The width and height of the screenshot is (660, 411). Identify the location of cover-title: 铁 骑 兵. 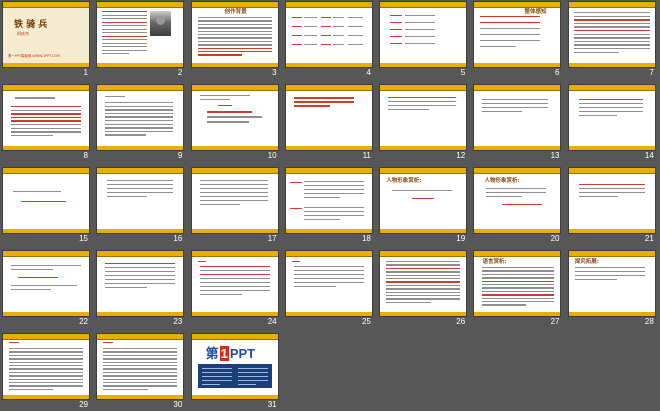
(31, 25).